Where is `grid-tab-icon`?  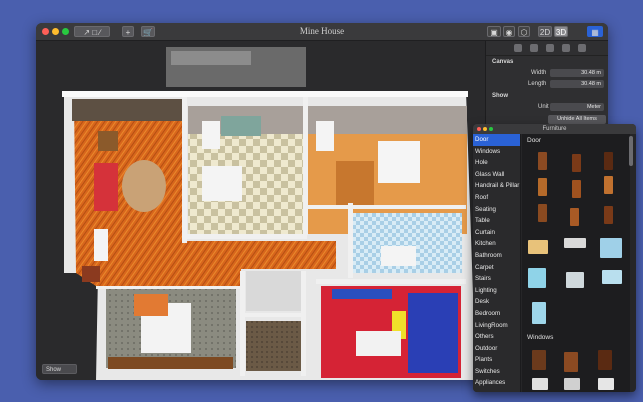 grid-tab-icon is located at coordinates (534, 48).